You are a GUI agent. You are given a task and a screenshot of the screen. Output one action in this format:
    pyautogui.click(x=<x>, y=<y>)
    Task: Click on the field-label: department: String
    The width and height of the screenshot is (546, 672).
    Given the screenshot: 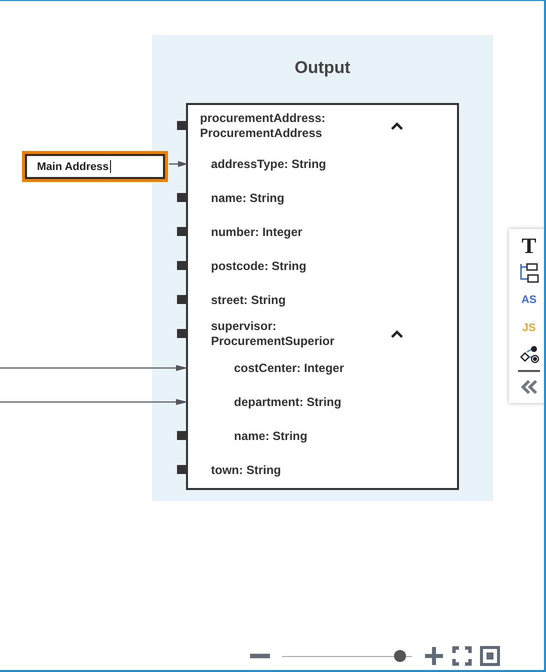 What is the action you would take?
    pyautogui.click(x=288, y=402)
    